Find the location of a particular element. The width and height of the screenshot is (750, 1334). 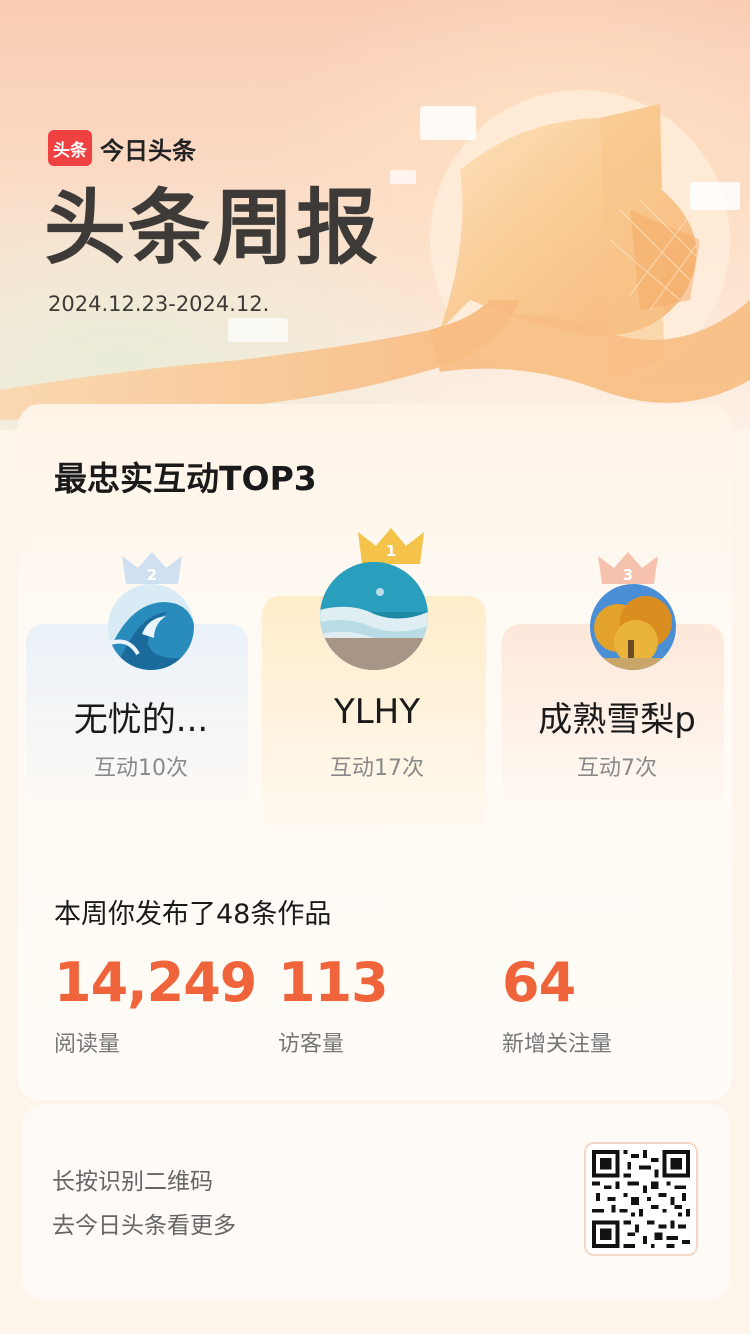

fan-name: 成熟雪梨p is located at coordinates (617, 720).